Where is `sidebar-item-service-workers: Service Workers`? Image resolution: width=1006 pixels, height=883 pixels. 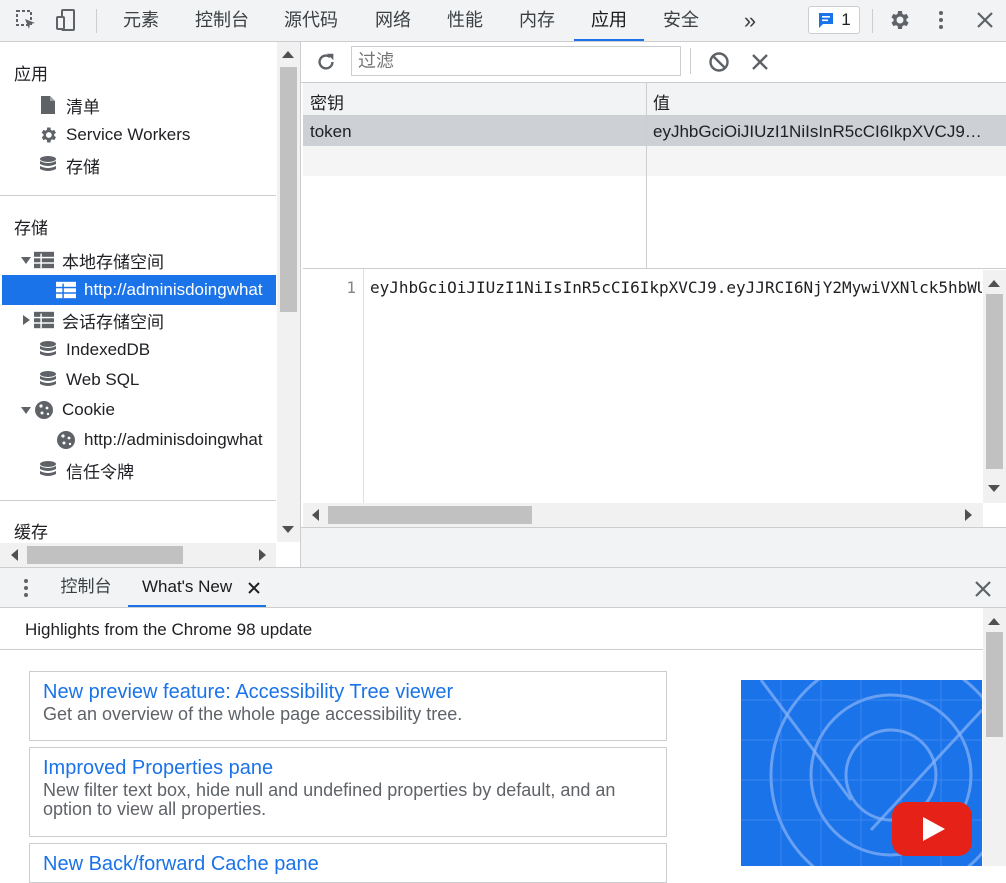
sidebar-item-service-workers: Service Workers is located at coordinates (157, 135).